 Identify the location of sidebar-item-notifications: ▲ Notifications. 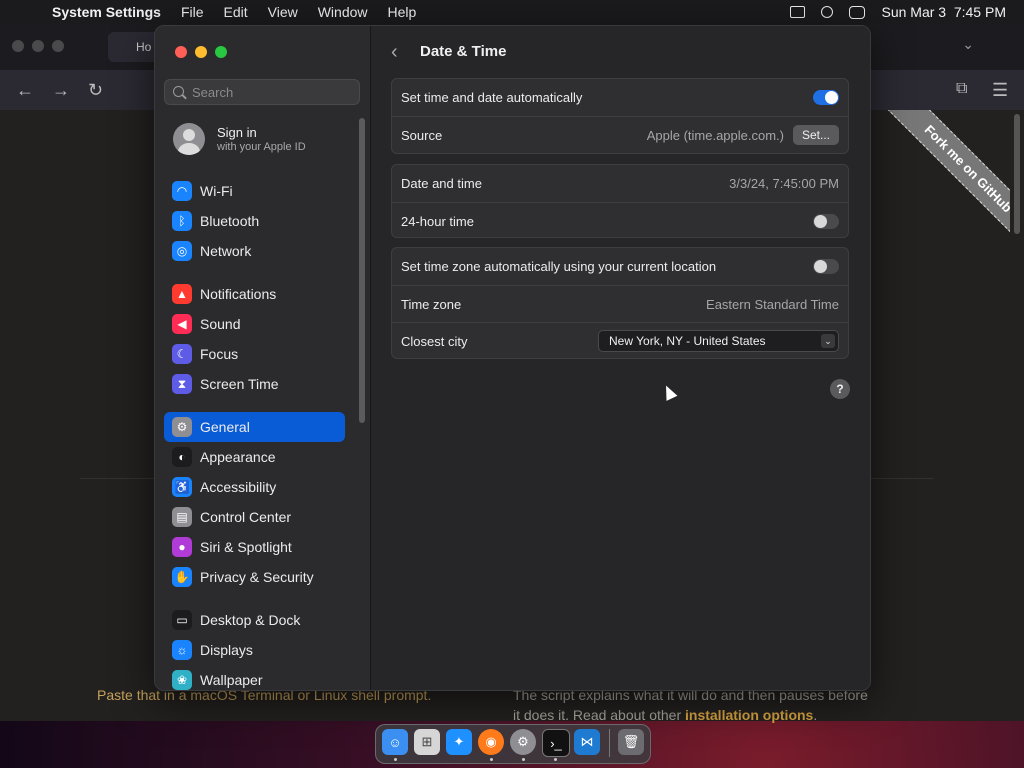
(254, 294).